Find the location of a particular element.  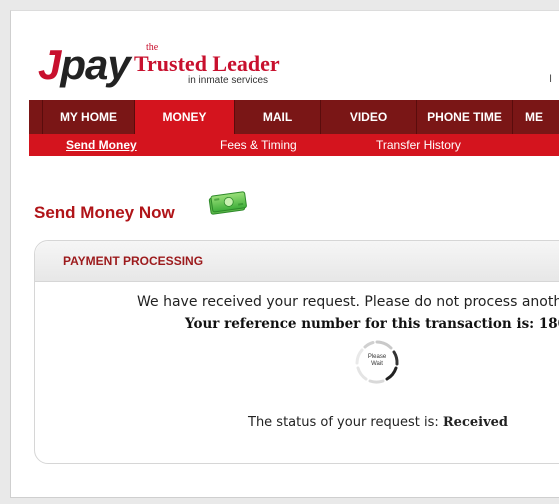

header-right-mark: I is located at coordinates (551, 79).